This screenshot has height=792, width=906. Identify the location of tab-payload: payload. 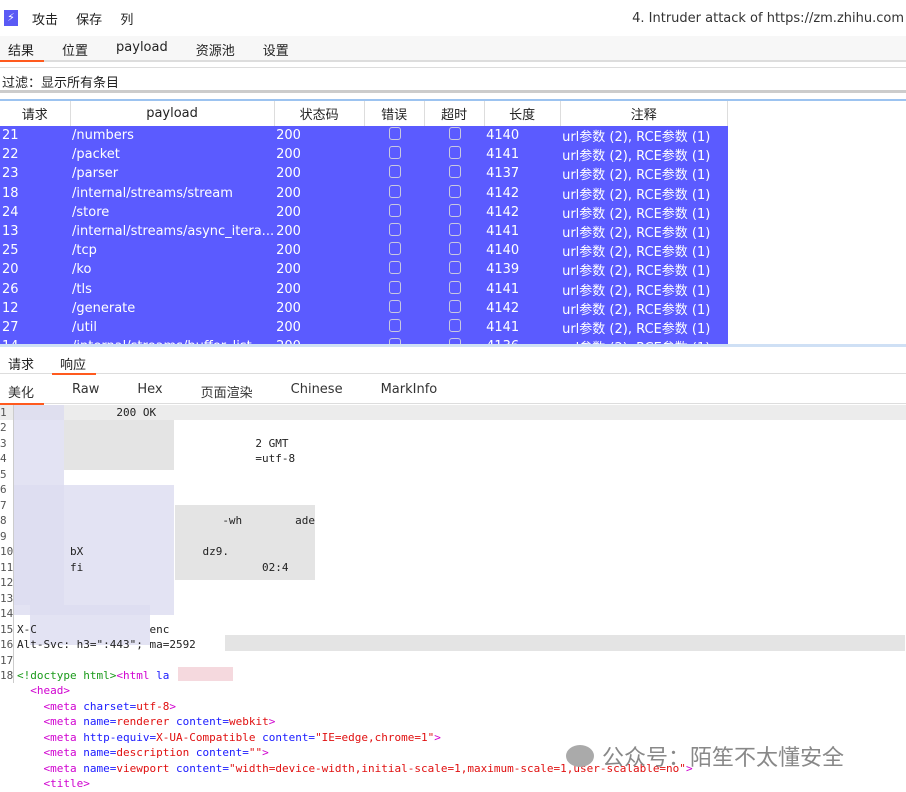
(142, 48).